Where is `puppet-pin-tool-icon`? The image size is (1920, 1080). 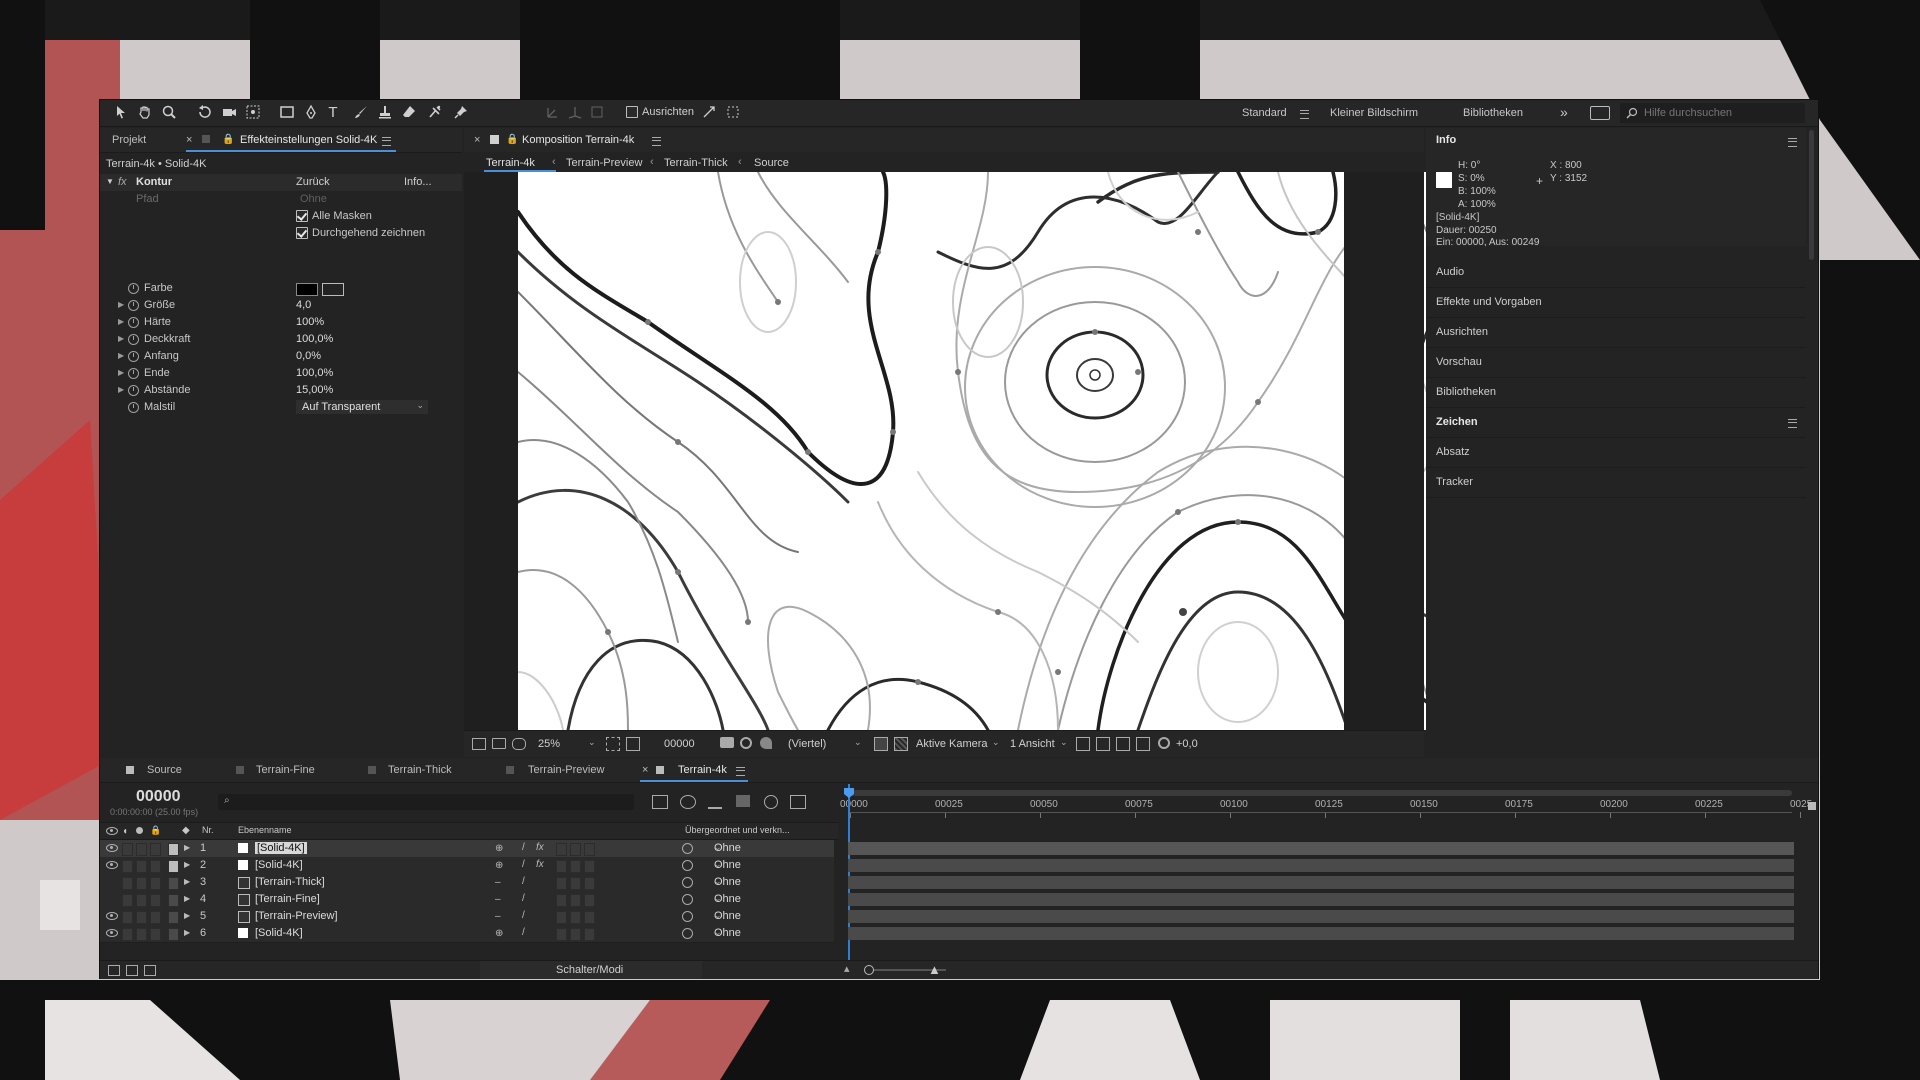
puppet-pin-tool-icon is located at coordinates (461, 113).